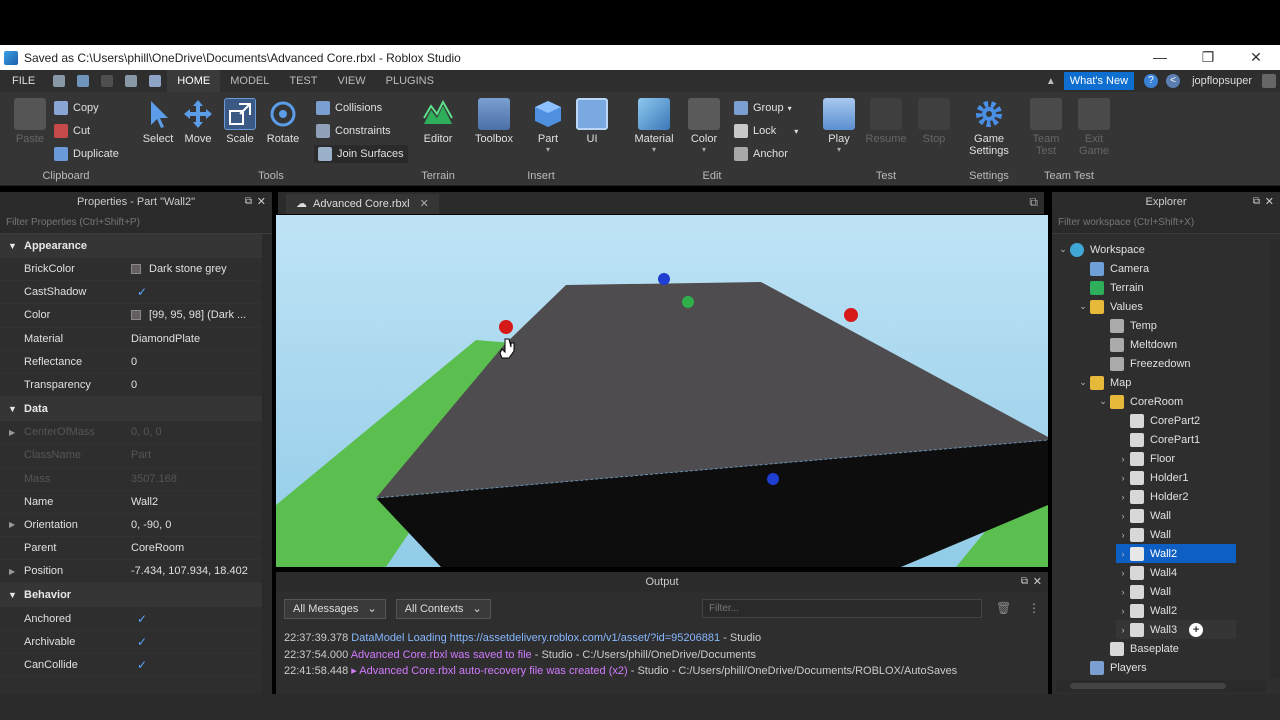 Image resolution: width=1280 pixels, height=720 pixels. What do you see at coordinates (131, 642) in the screenshot?
I see `prop-archivable: Archivable ✓` at bounding box center [131, 642].